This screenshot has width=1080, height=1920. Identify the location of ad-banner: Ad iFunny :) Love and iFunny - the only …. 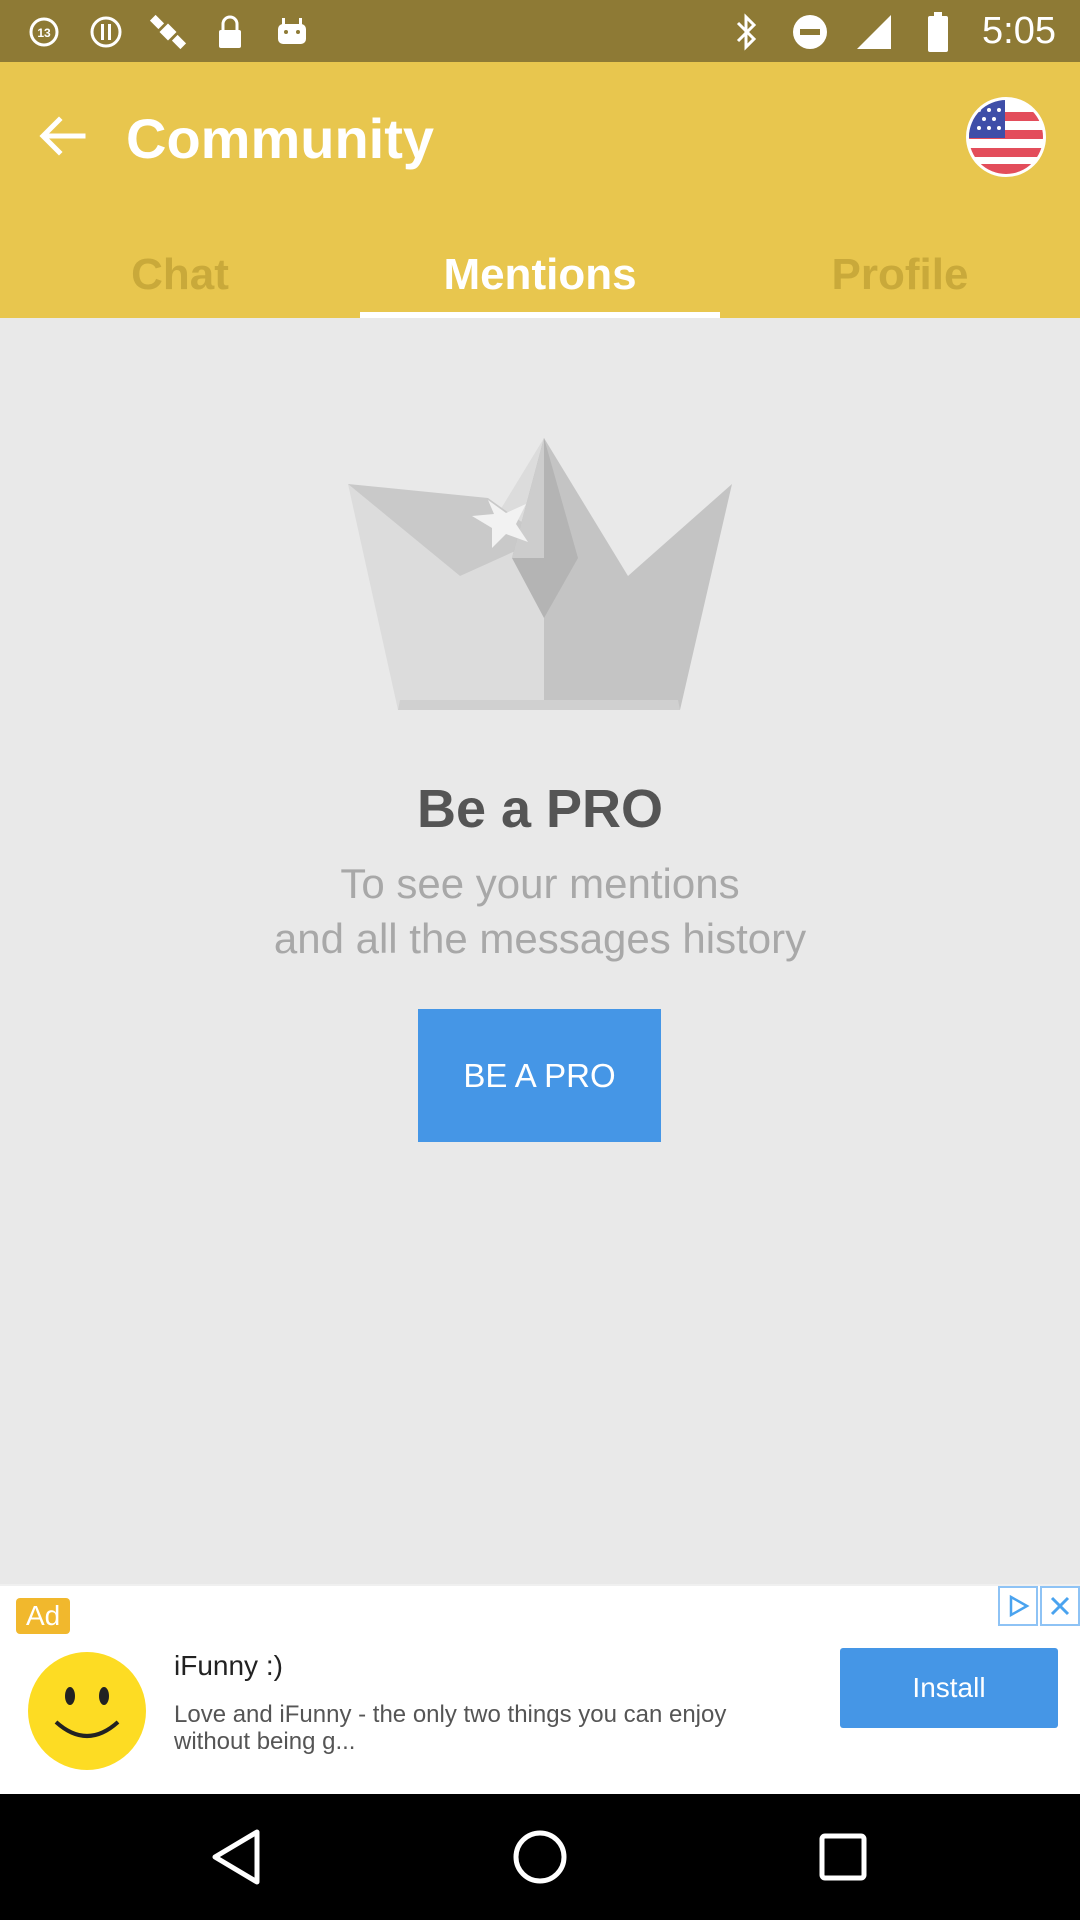
(540, 1689).